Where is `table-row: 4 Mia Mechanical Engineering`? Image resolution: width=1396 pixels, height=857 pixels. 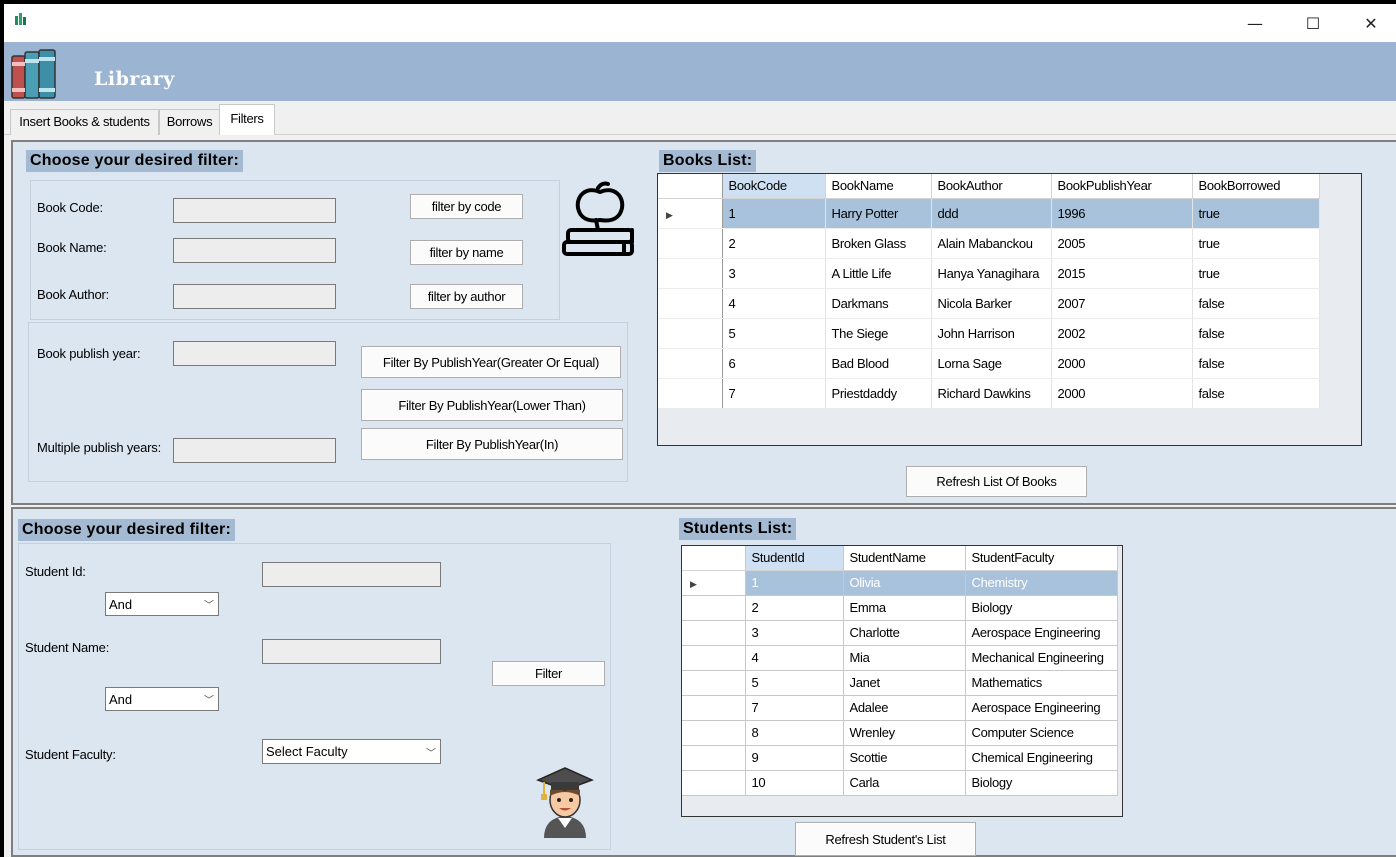 table-row: 4 Mia Mechanical Engineering is located at coordinates (900, 658).